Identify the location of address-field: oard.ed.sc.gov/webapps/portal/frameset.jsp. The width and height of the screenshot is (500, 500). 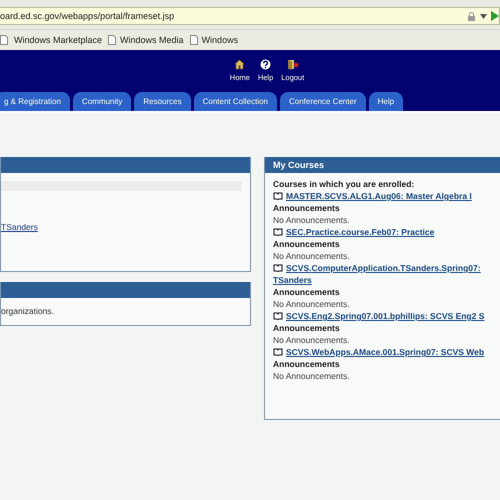
(250, 16).